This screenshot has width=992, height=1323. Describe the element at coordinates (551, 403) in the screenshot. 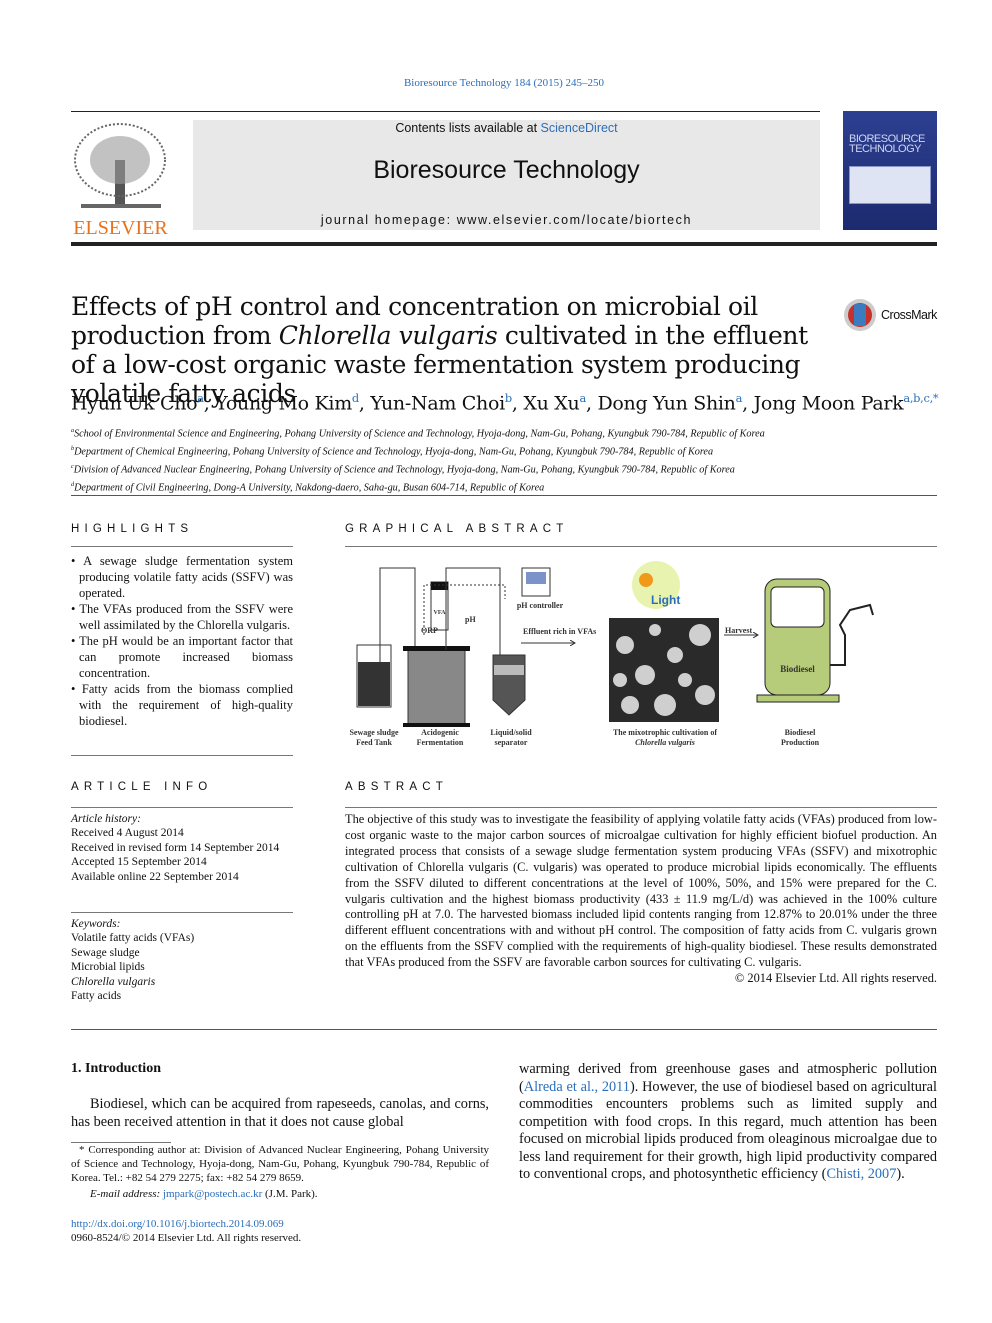

I see `author: Xu Xu` at that location.